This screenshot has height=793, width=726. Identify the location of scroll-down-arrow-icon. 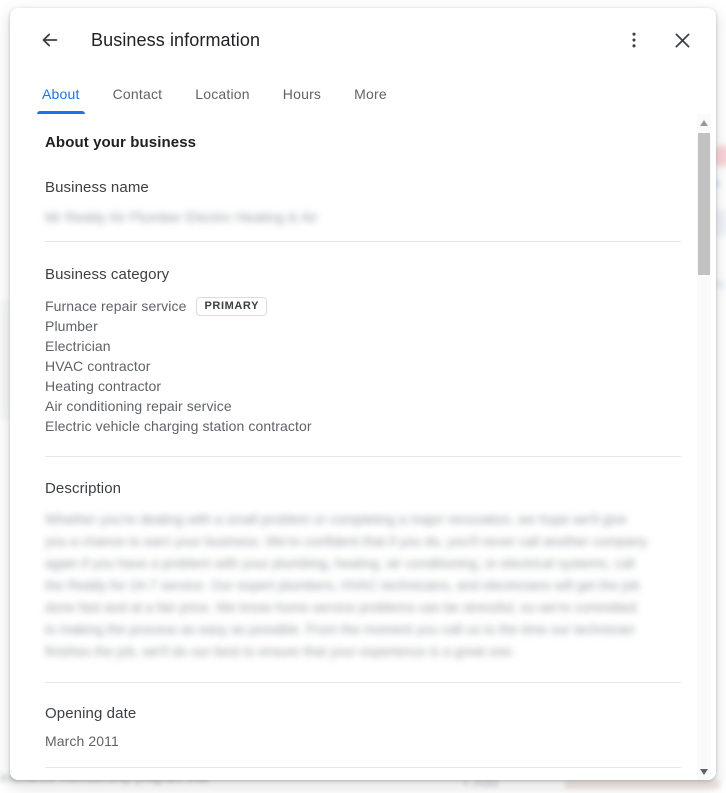
(704, 771).